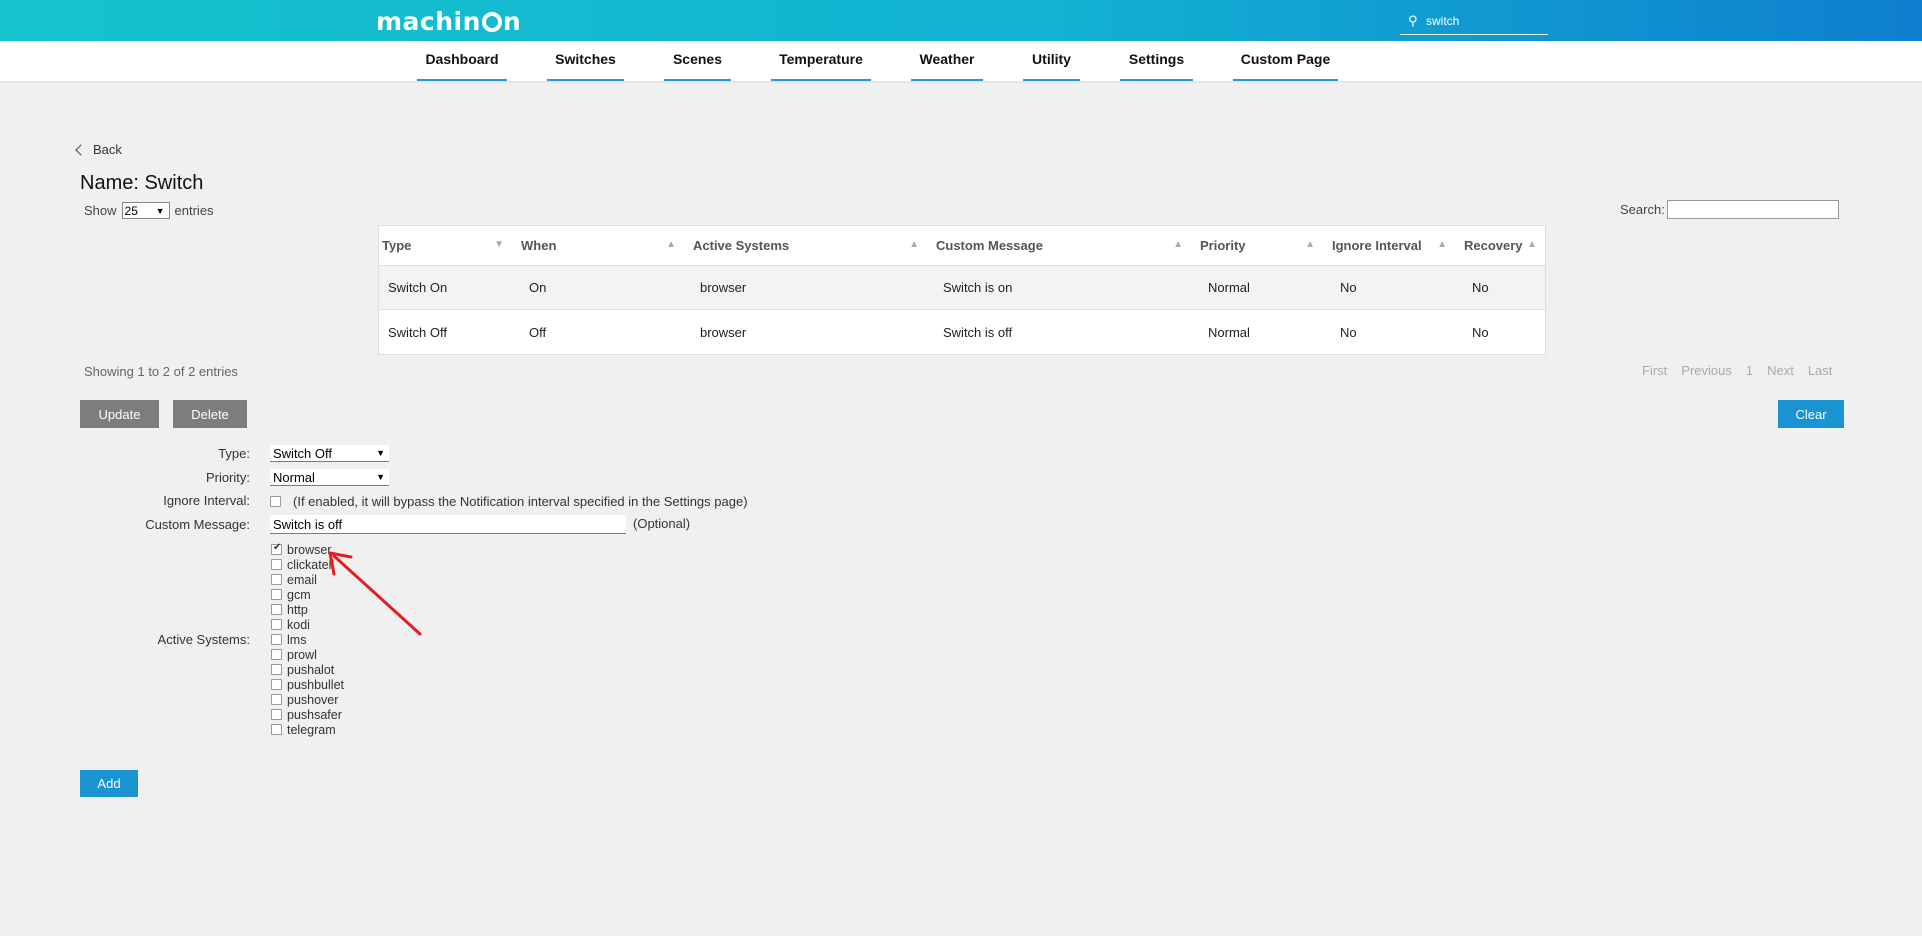  What do you see at coordinates (1480, 287) in the screenshot?
I see `cell-recovery: No` at bounding box center [1480, 287].